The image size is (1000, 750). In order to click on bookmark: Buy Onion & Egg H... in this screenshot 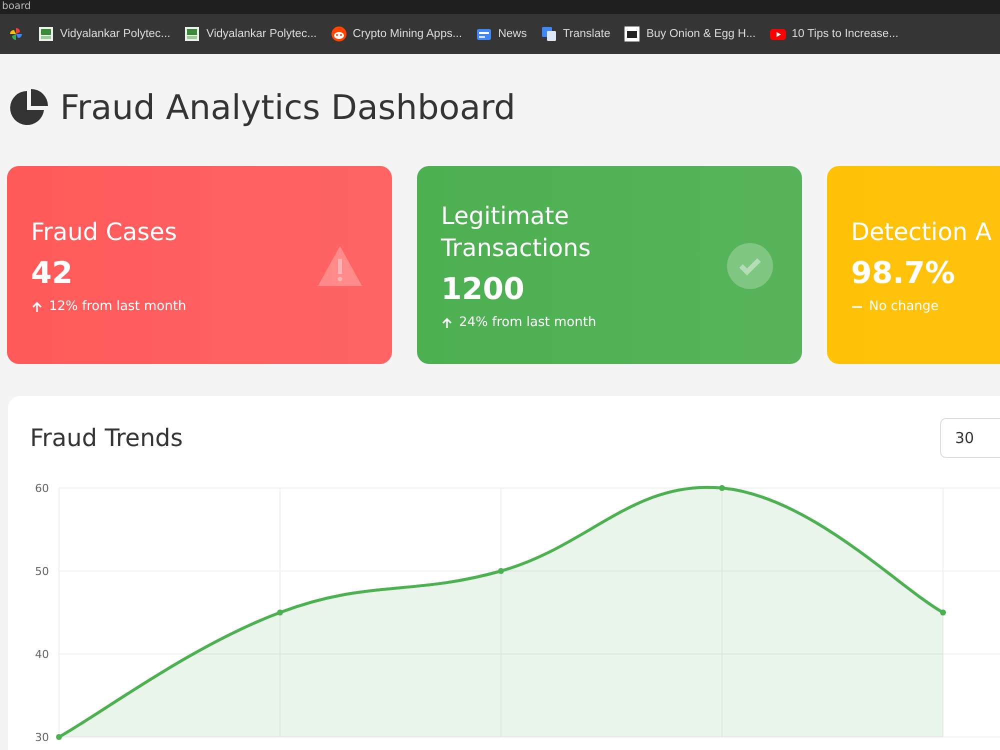, I will do `click(701, 34)`.